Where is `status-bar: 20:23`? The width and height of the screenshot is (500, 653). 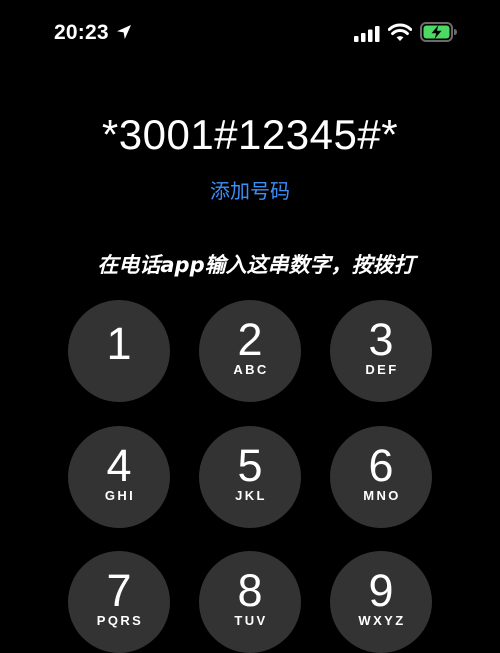
status-bar: 20:23 is located at coordinates (250, 30).